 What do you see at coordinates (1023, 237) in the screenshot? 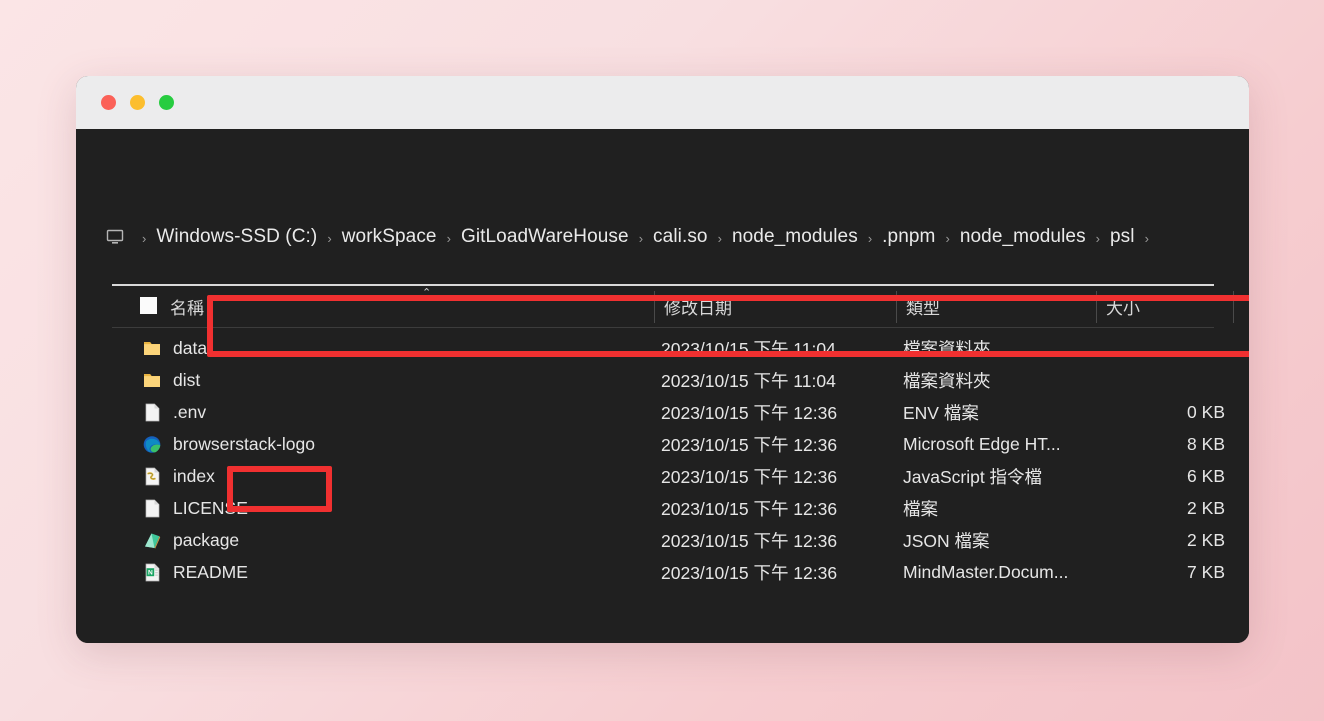
I see `breadcrumb-item-6: node_modules` at bounding box center [1023, 237].